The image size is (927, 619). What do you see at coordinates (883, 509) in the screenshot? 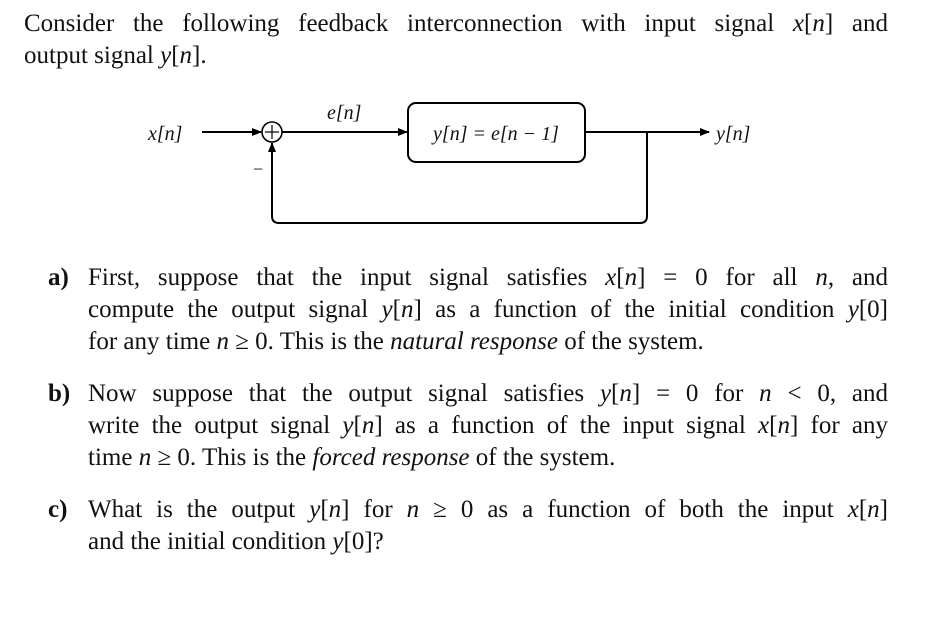
I see `text-run: ]` at bounding box center [883, 509].